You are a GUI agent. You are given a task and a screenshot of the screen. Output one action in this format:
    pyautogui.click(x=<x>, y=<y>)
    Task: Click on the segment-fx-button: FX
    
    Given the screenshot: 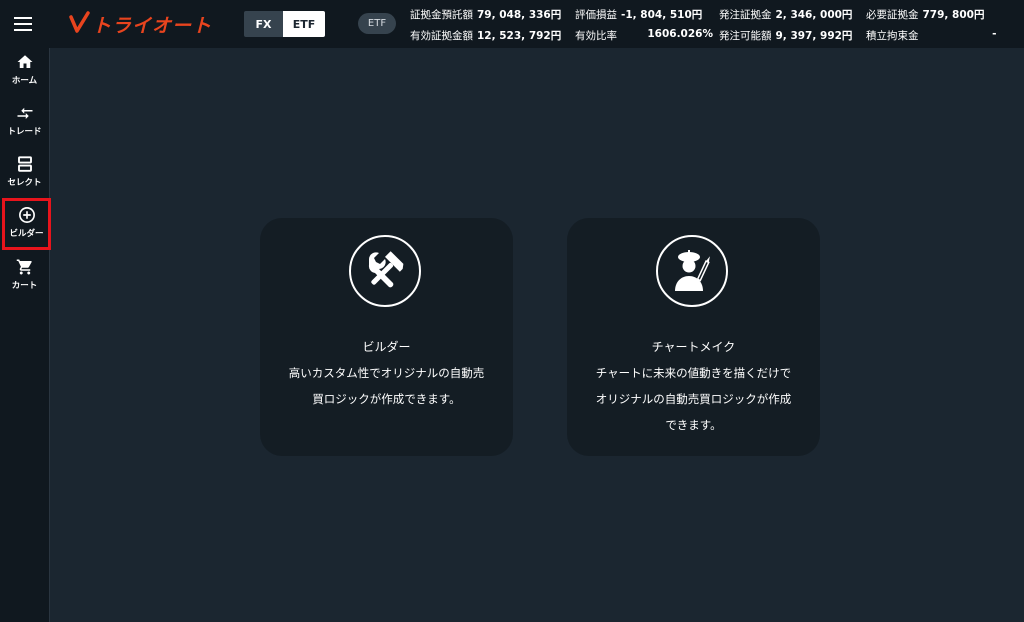 What is the action you would take?
    pyautogui.click(x=263, y=24)
    